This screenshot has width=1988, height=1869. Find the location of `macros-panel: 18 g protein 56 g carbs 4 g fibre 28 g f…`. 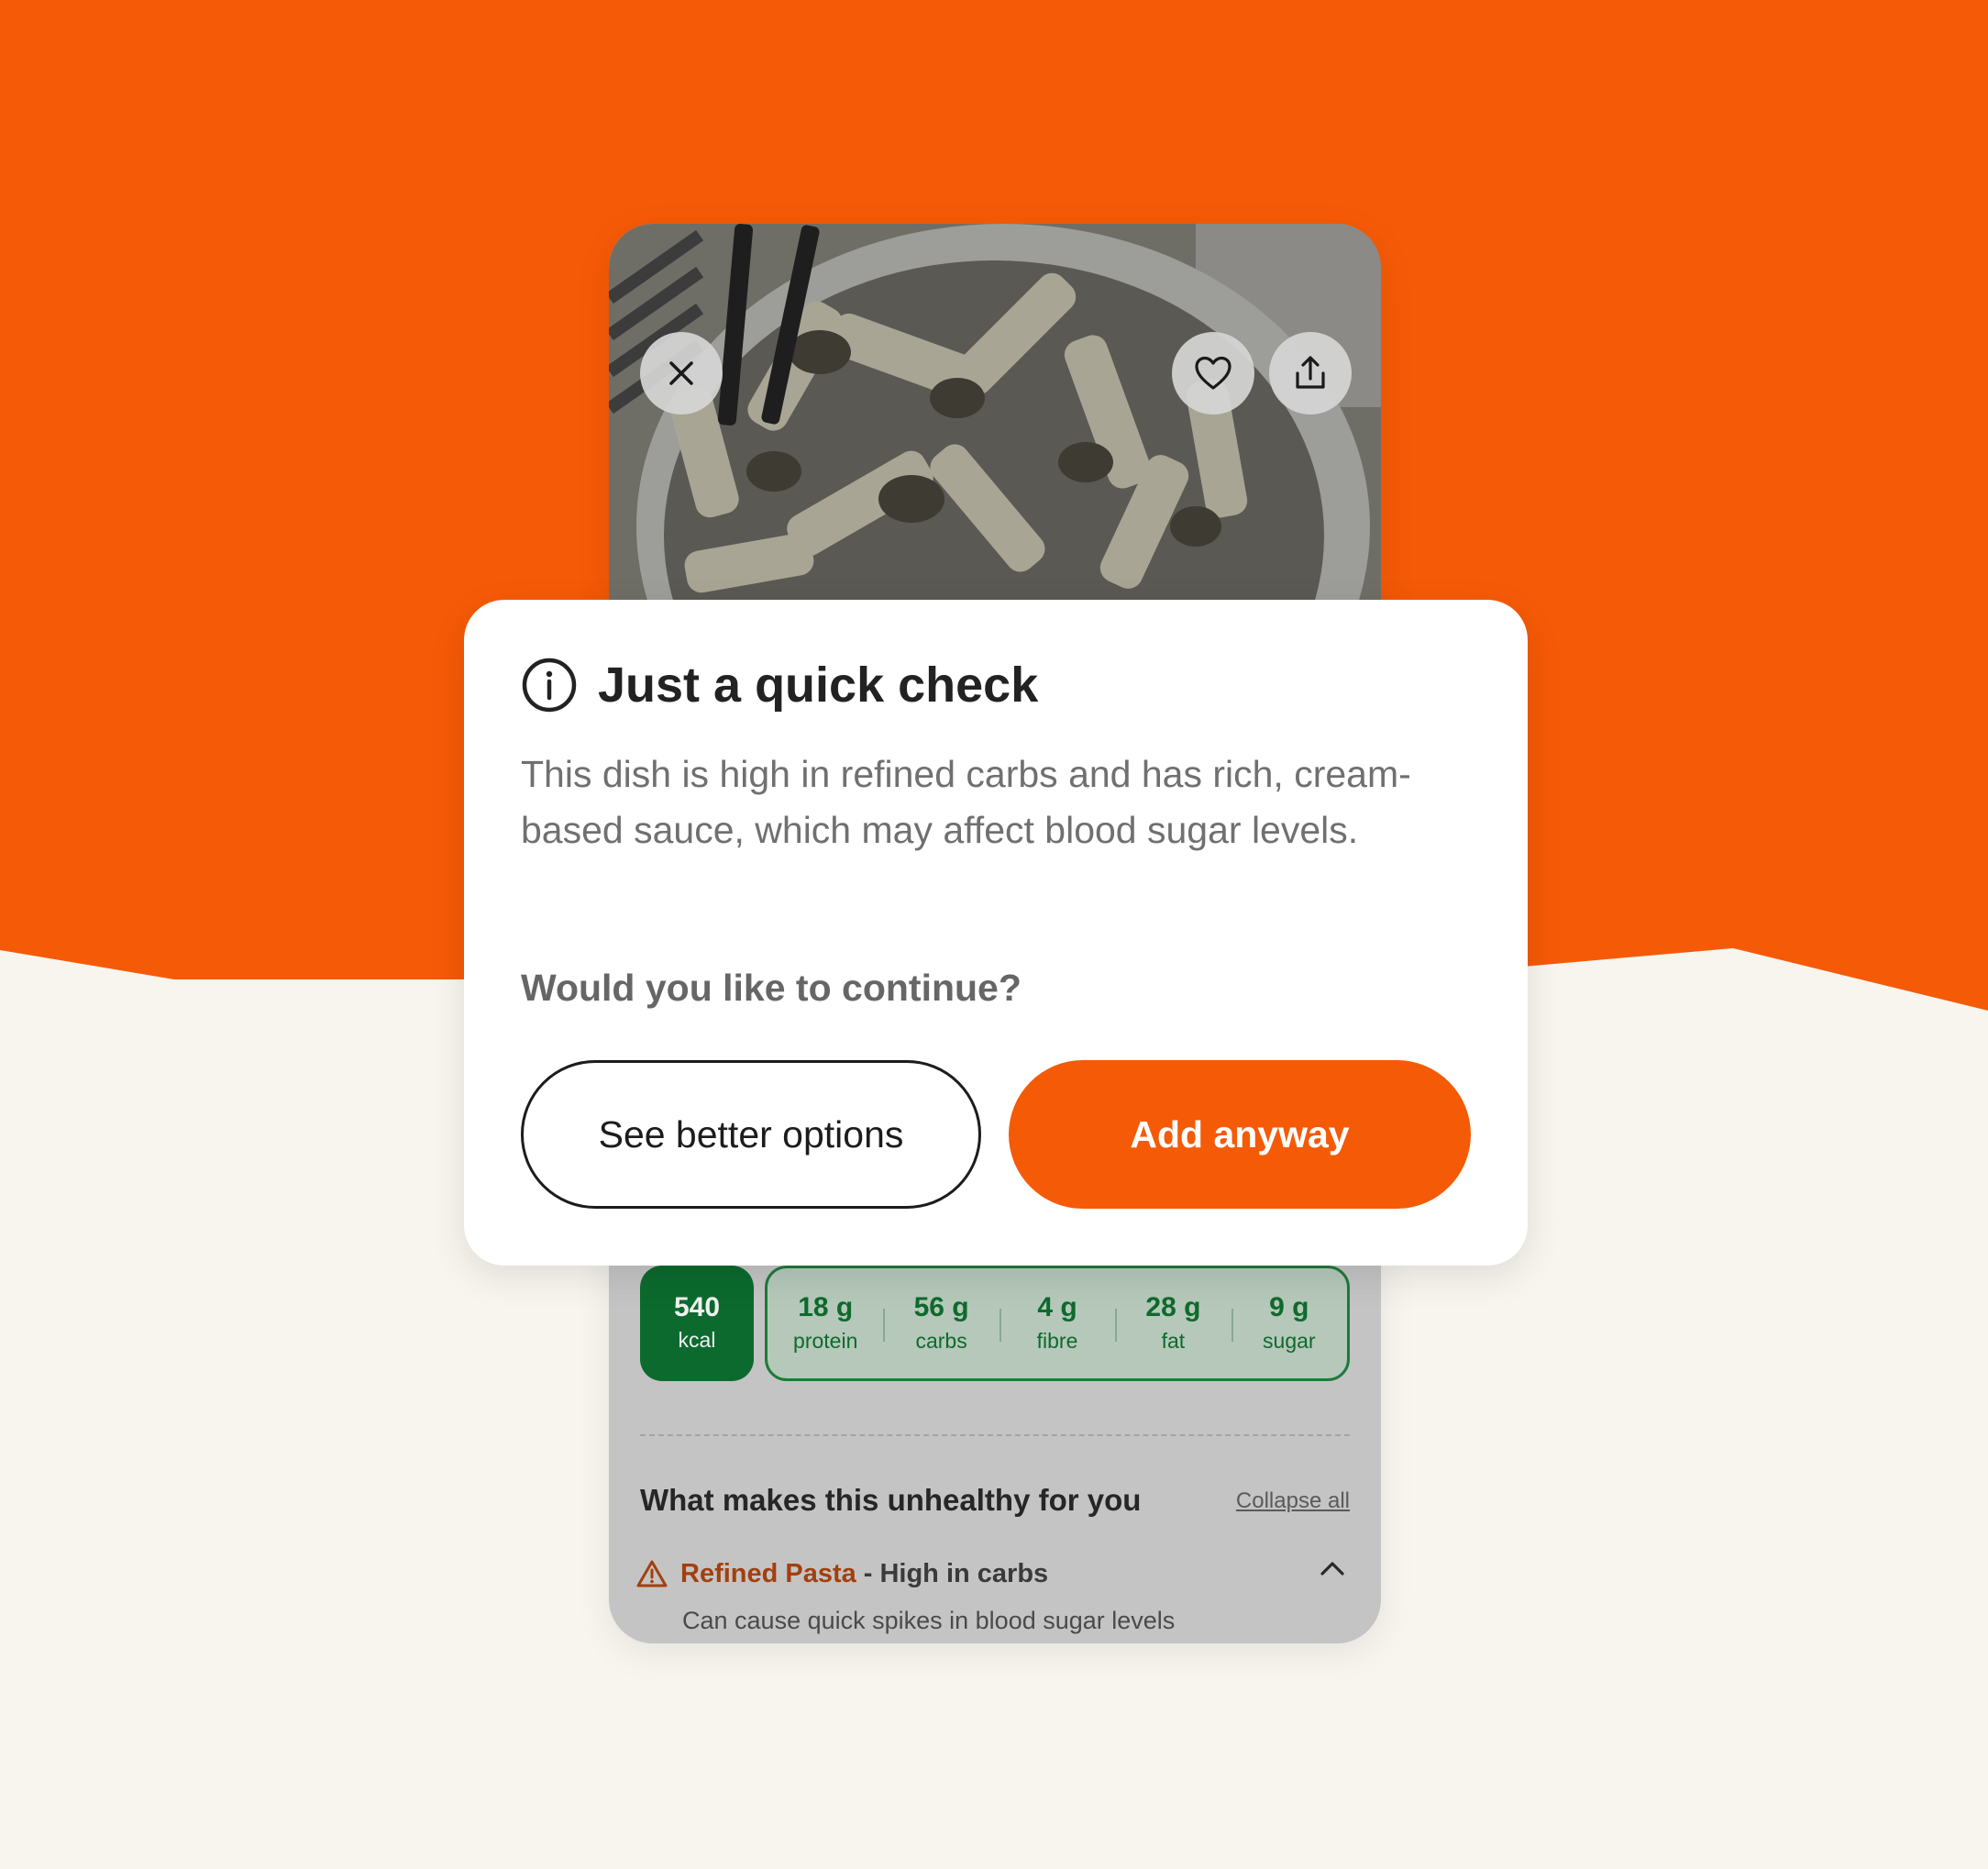

macros-panel: 18 g protein 56 g carbs 4 g fibre 28 g f… is located at coordinates (1057, 1323).